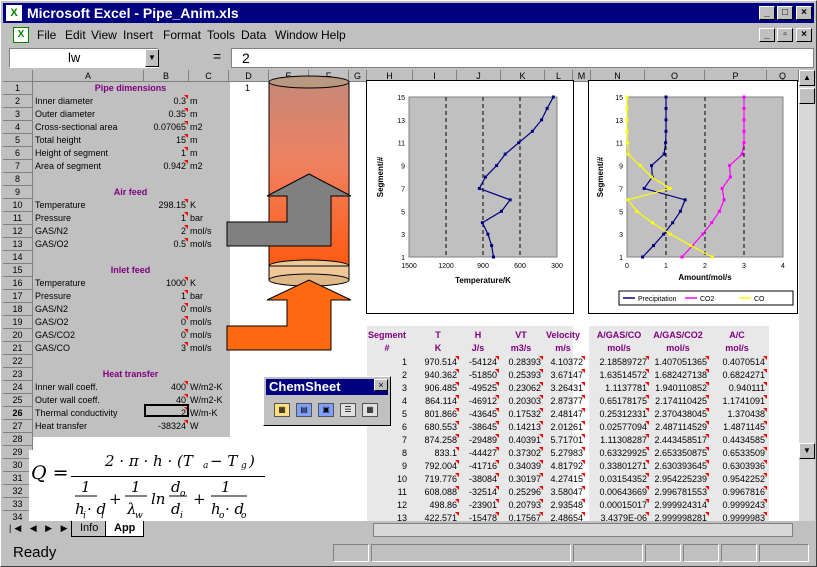 The width and height of the screenshot is (817, 567). Describe the element at coordinates (327, 387) in the screenshot. I see `chemsheet-title: ChemSheet` at that location.